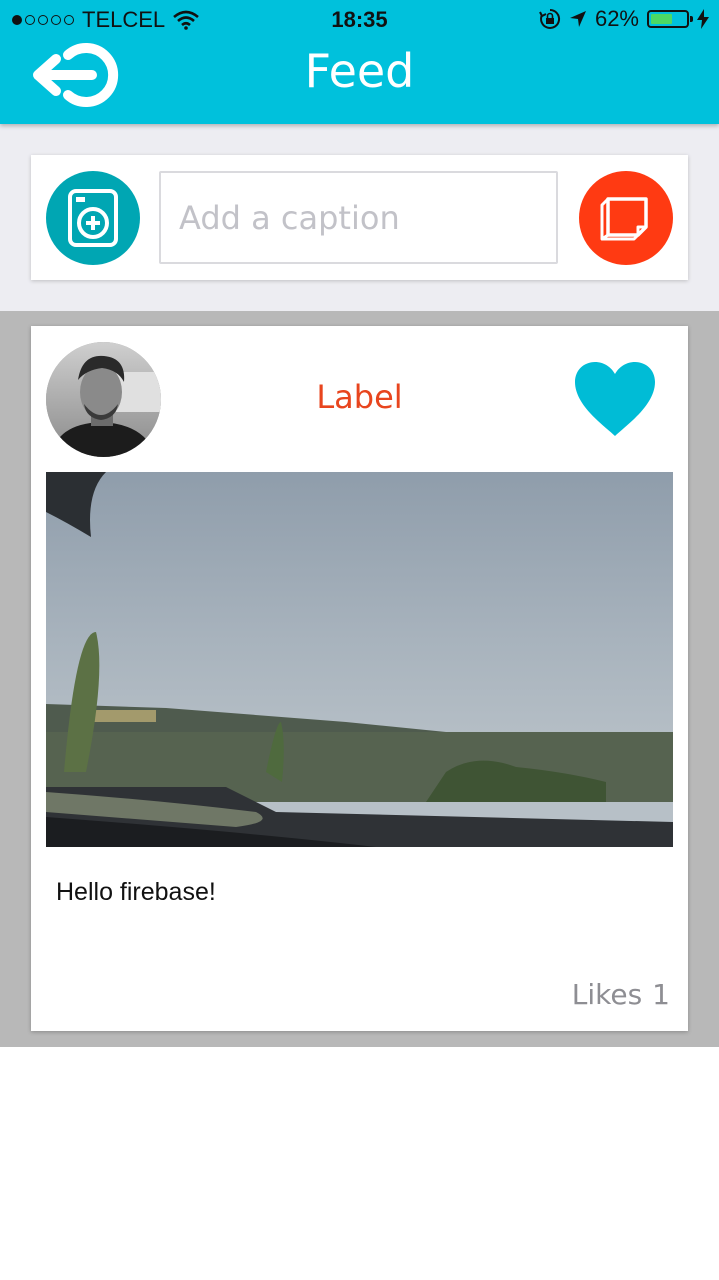  I want to click on heart-icon, so click(615, 399).